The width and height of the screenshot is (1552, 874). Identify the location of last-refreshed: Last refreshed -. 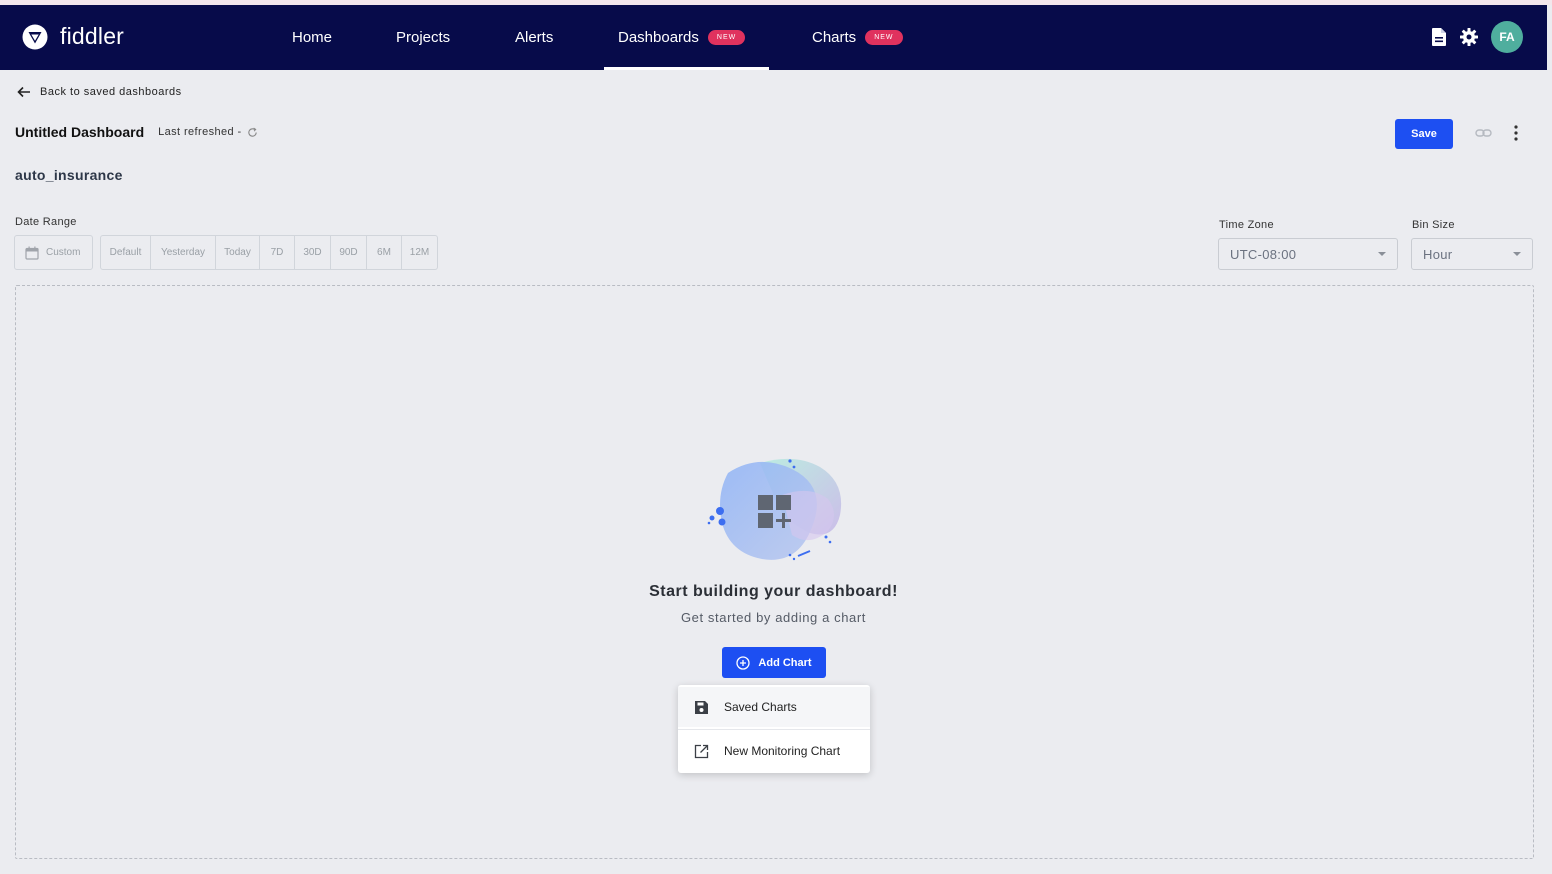
(207, 132).